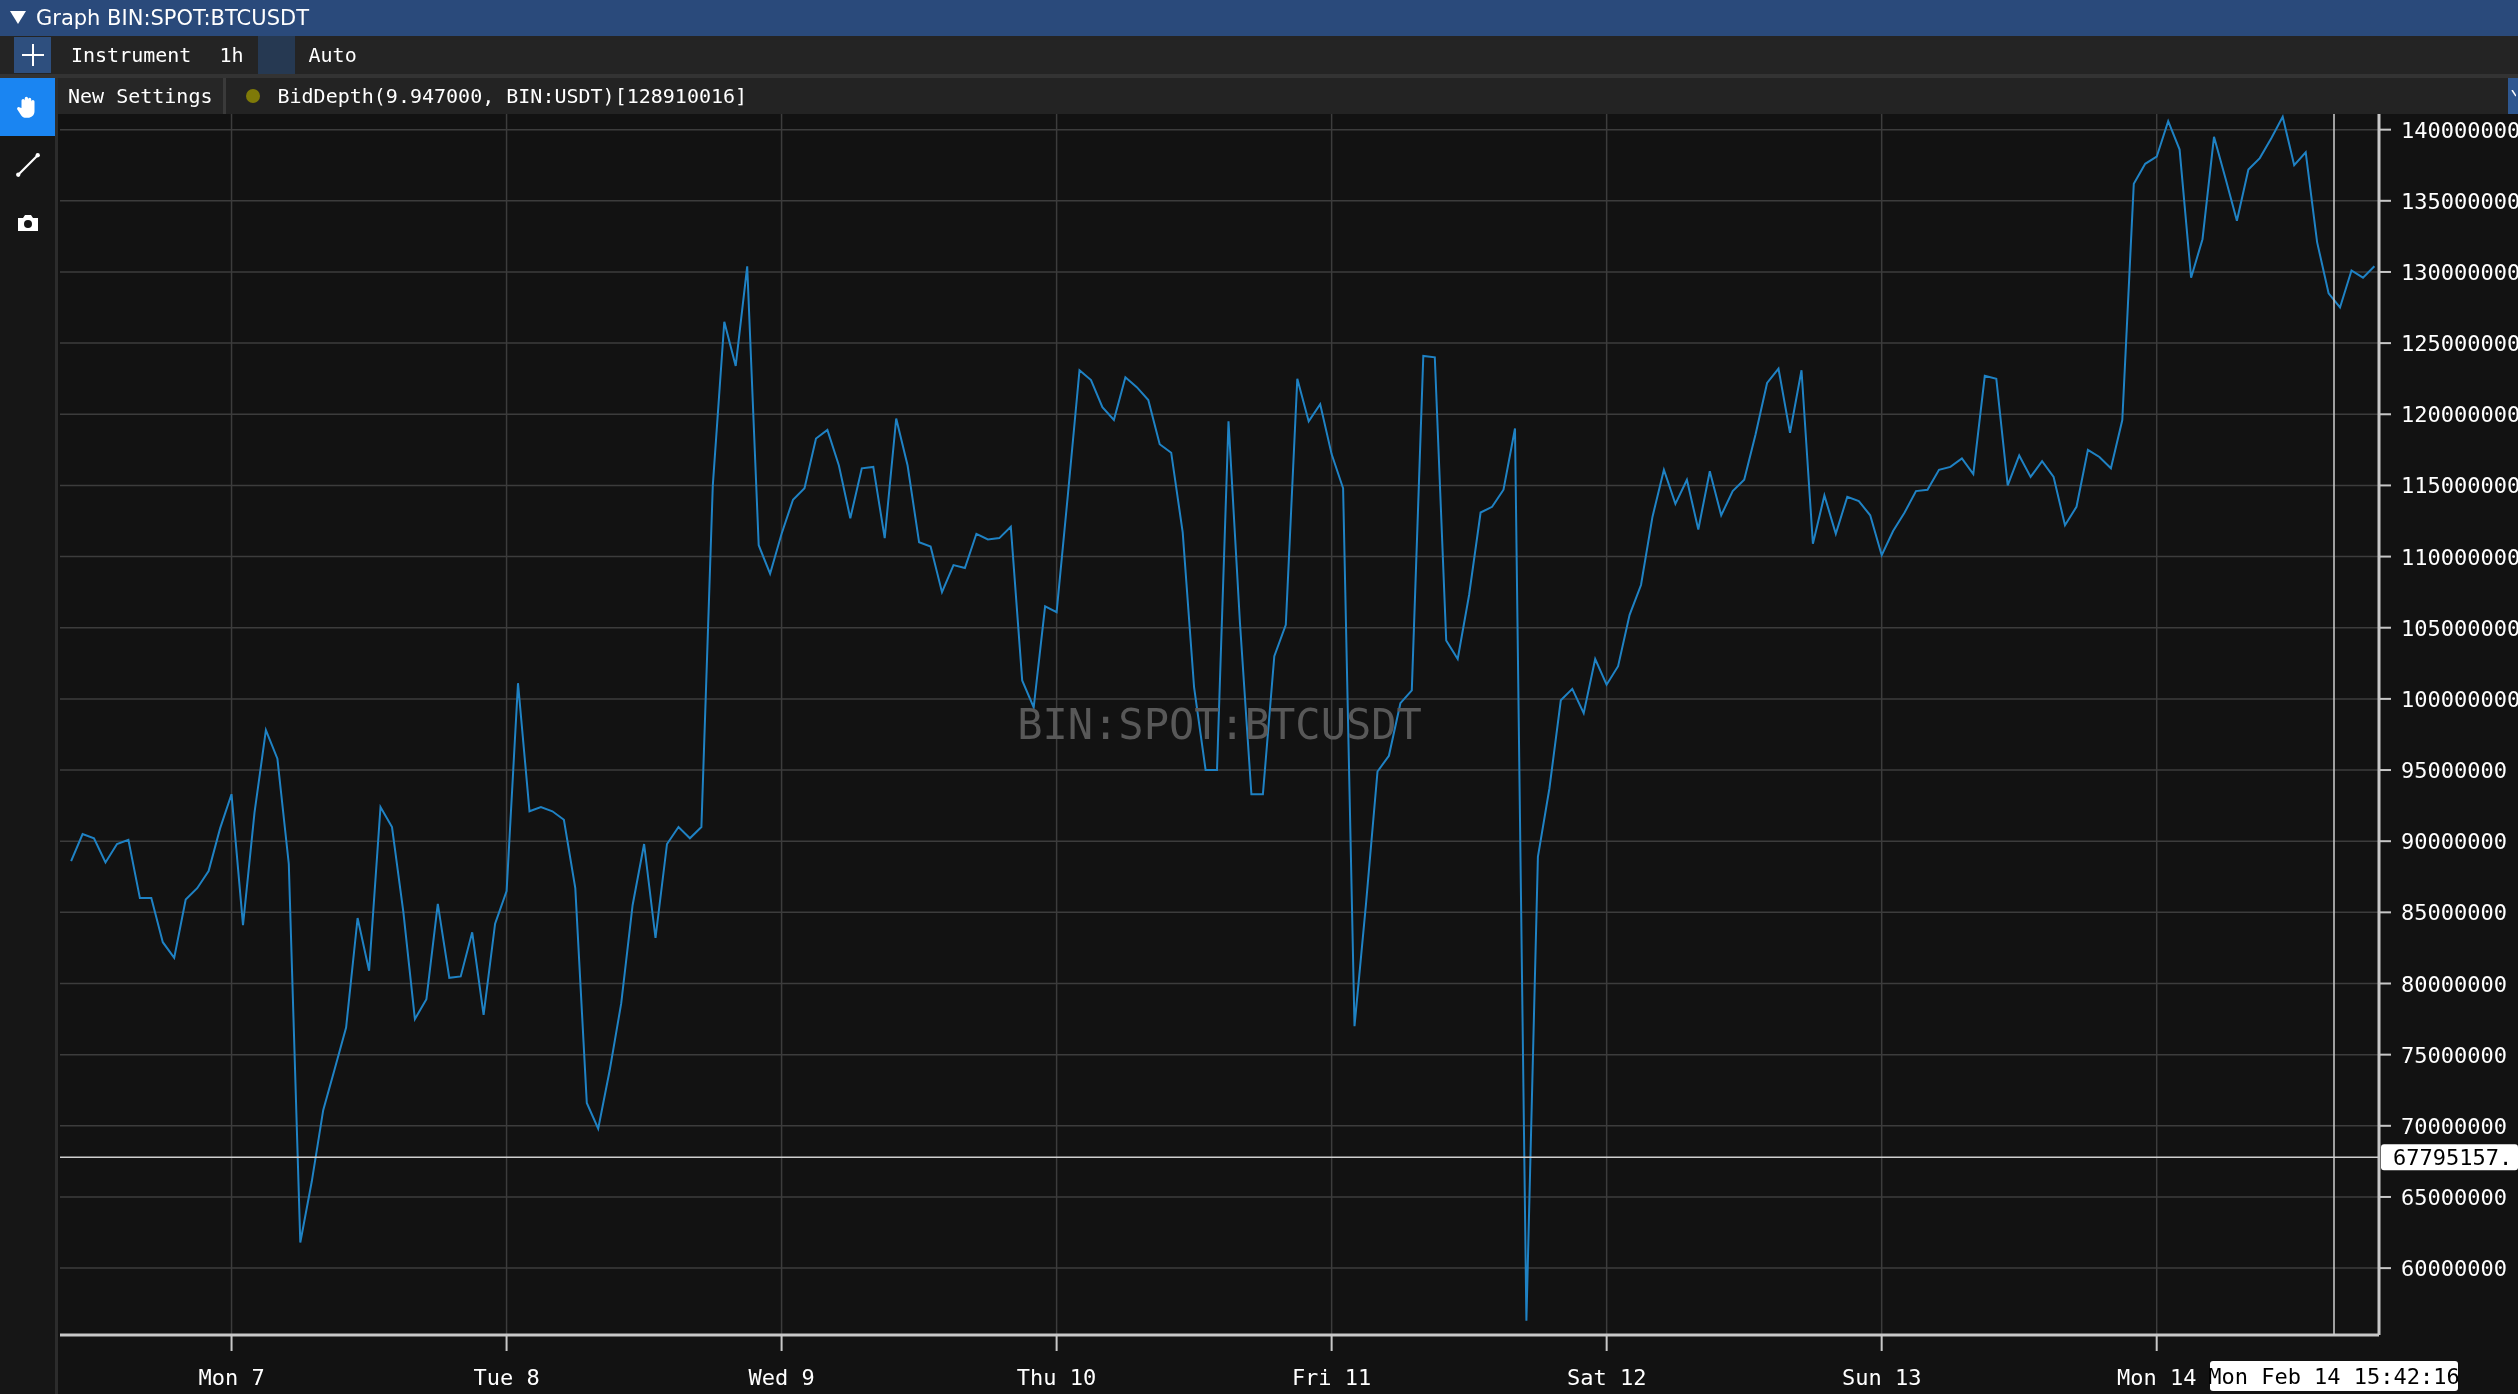 The image size is (2518, 1394). I want to click on axis-label: 75000000, so click(2454, 1055).